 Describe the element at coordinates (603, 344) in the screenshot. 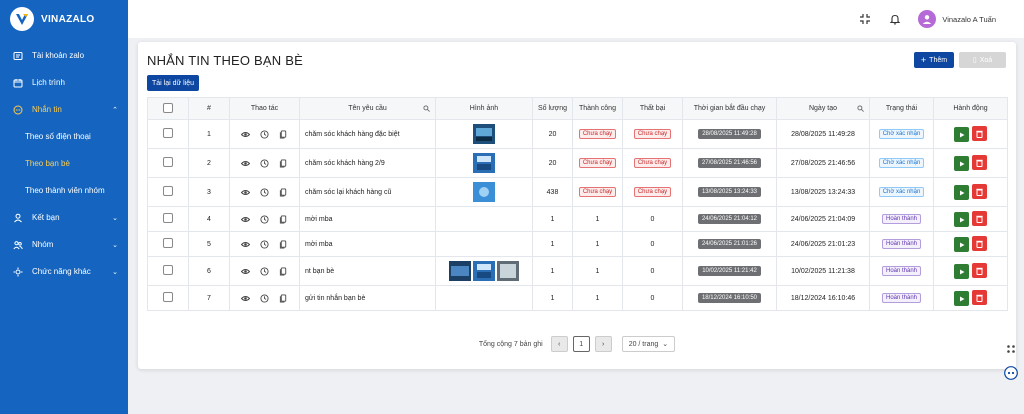

I see `next-page-button: ›` at that location.